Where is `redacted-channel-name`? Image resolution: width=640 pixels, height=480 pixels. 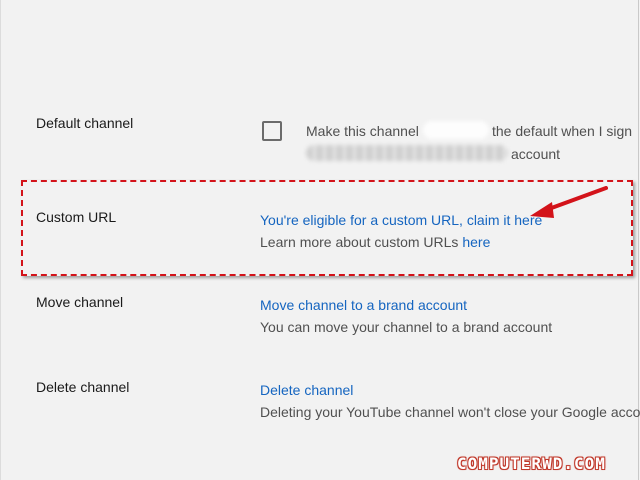 redacted-channel-name is located at coordinates (456, 130).